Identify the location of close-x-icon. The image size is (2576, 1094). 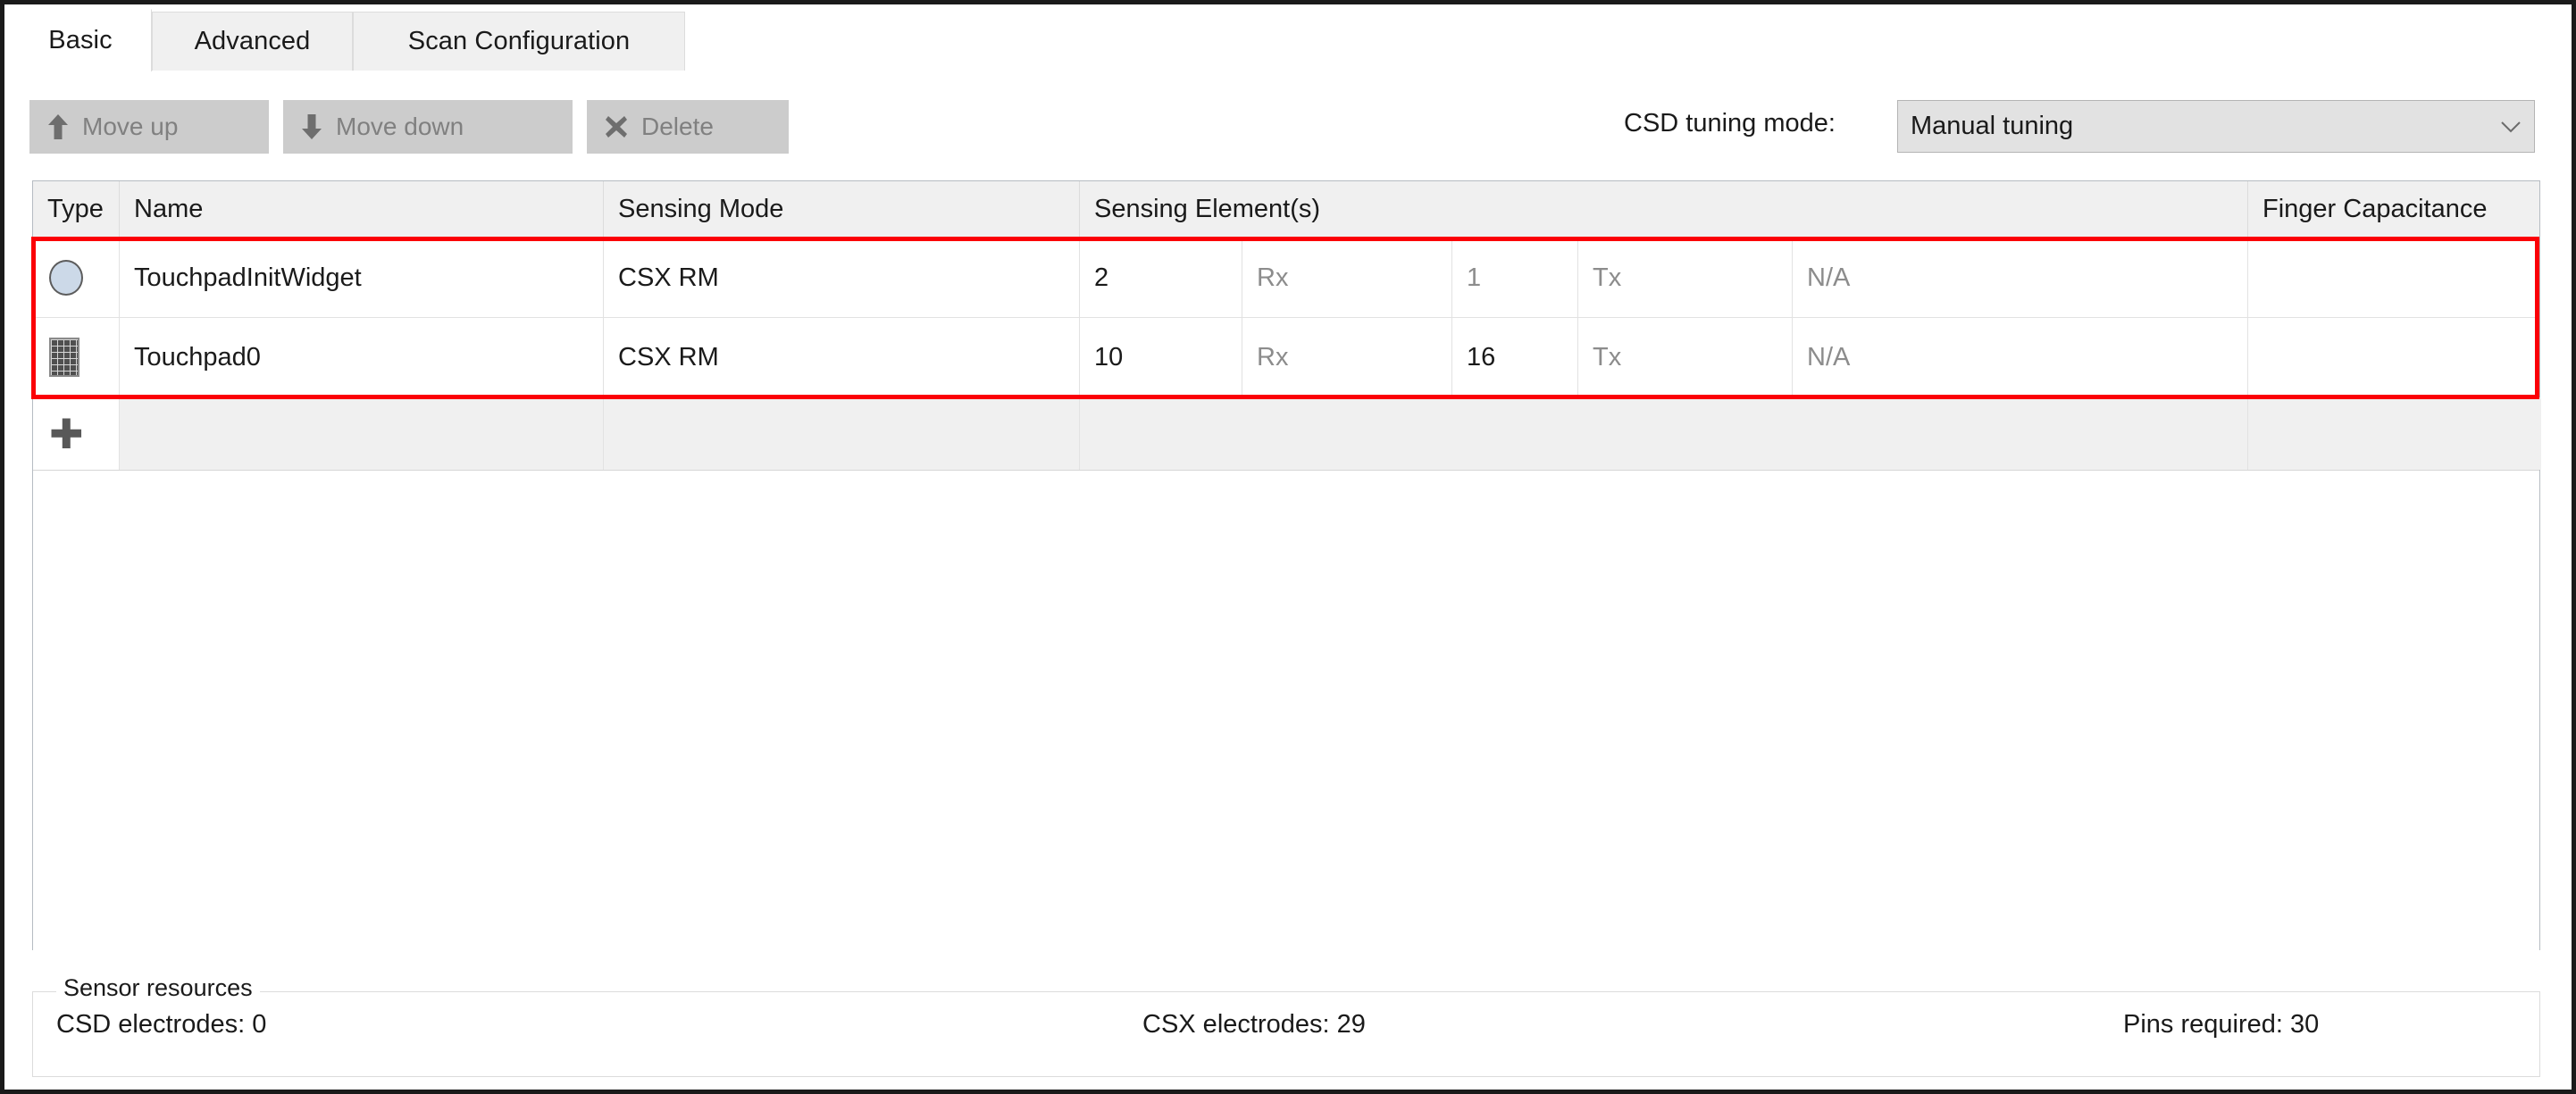
(617, 127).